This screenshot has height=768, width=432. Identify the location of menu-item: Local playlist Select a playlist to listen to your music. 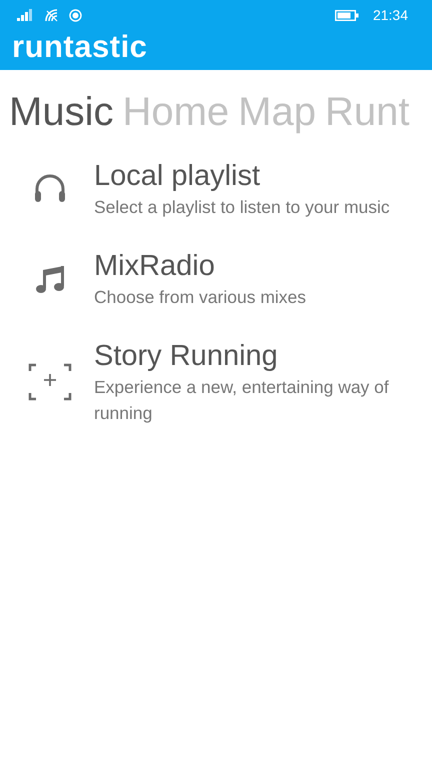
(216, 189).